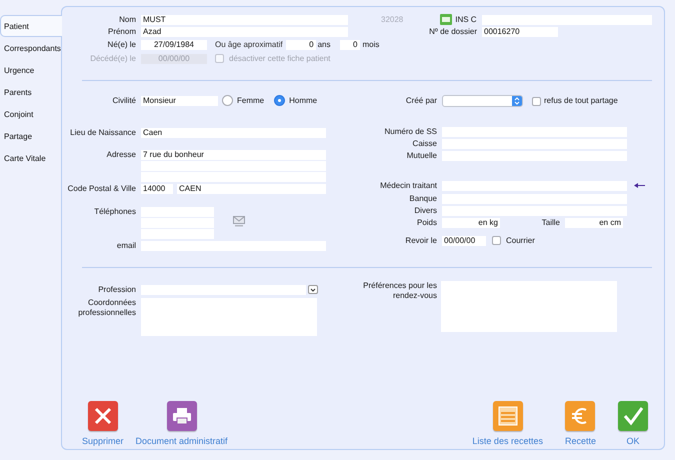 The width and height of the screenshot is (675, 460). Describe the element at coordinates (399, 291) in the screenshot. I see `field-label: Préférences pour les rendez-vous` at that location.